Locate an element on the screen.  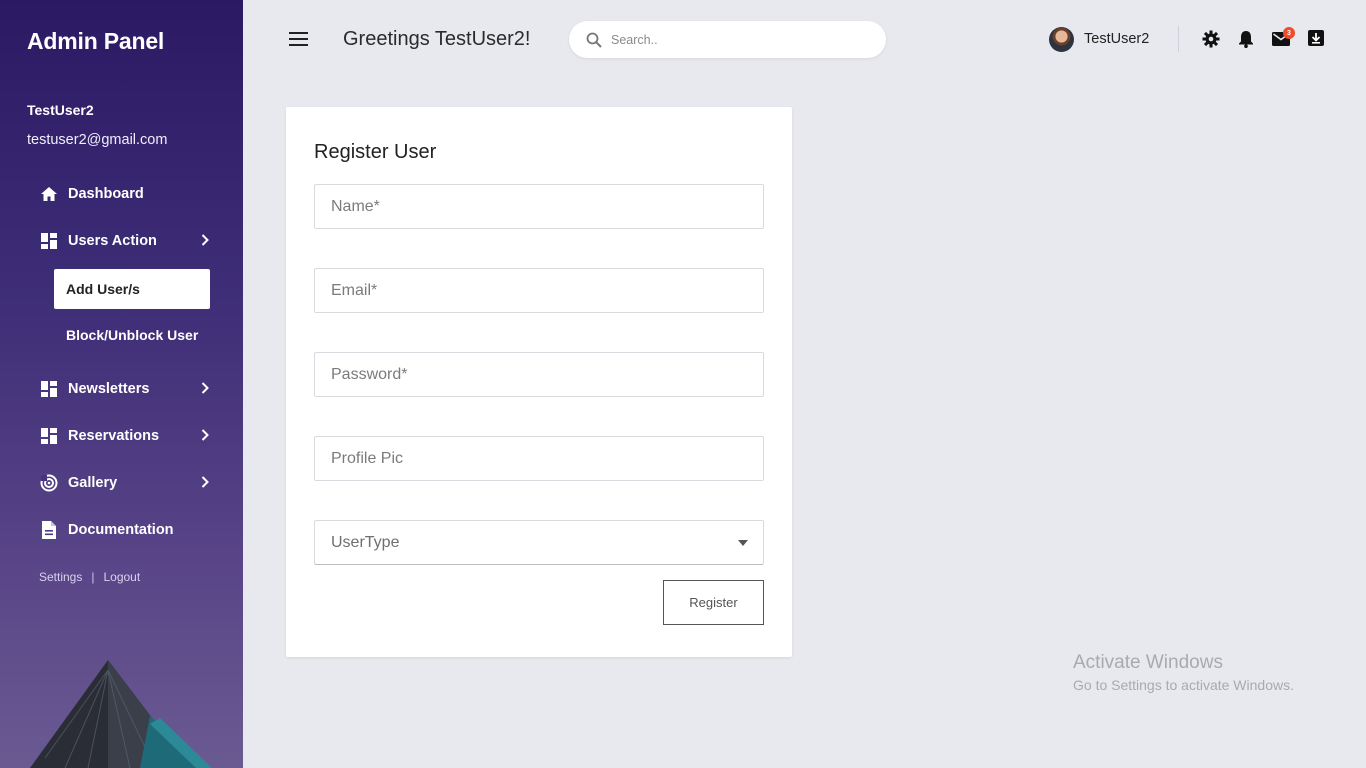
sidebar-item-label: Reservations is located at coordinates (114, 436).